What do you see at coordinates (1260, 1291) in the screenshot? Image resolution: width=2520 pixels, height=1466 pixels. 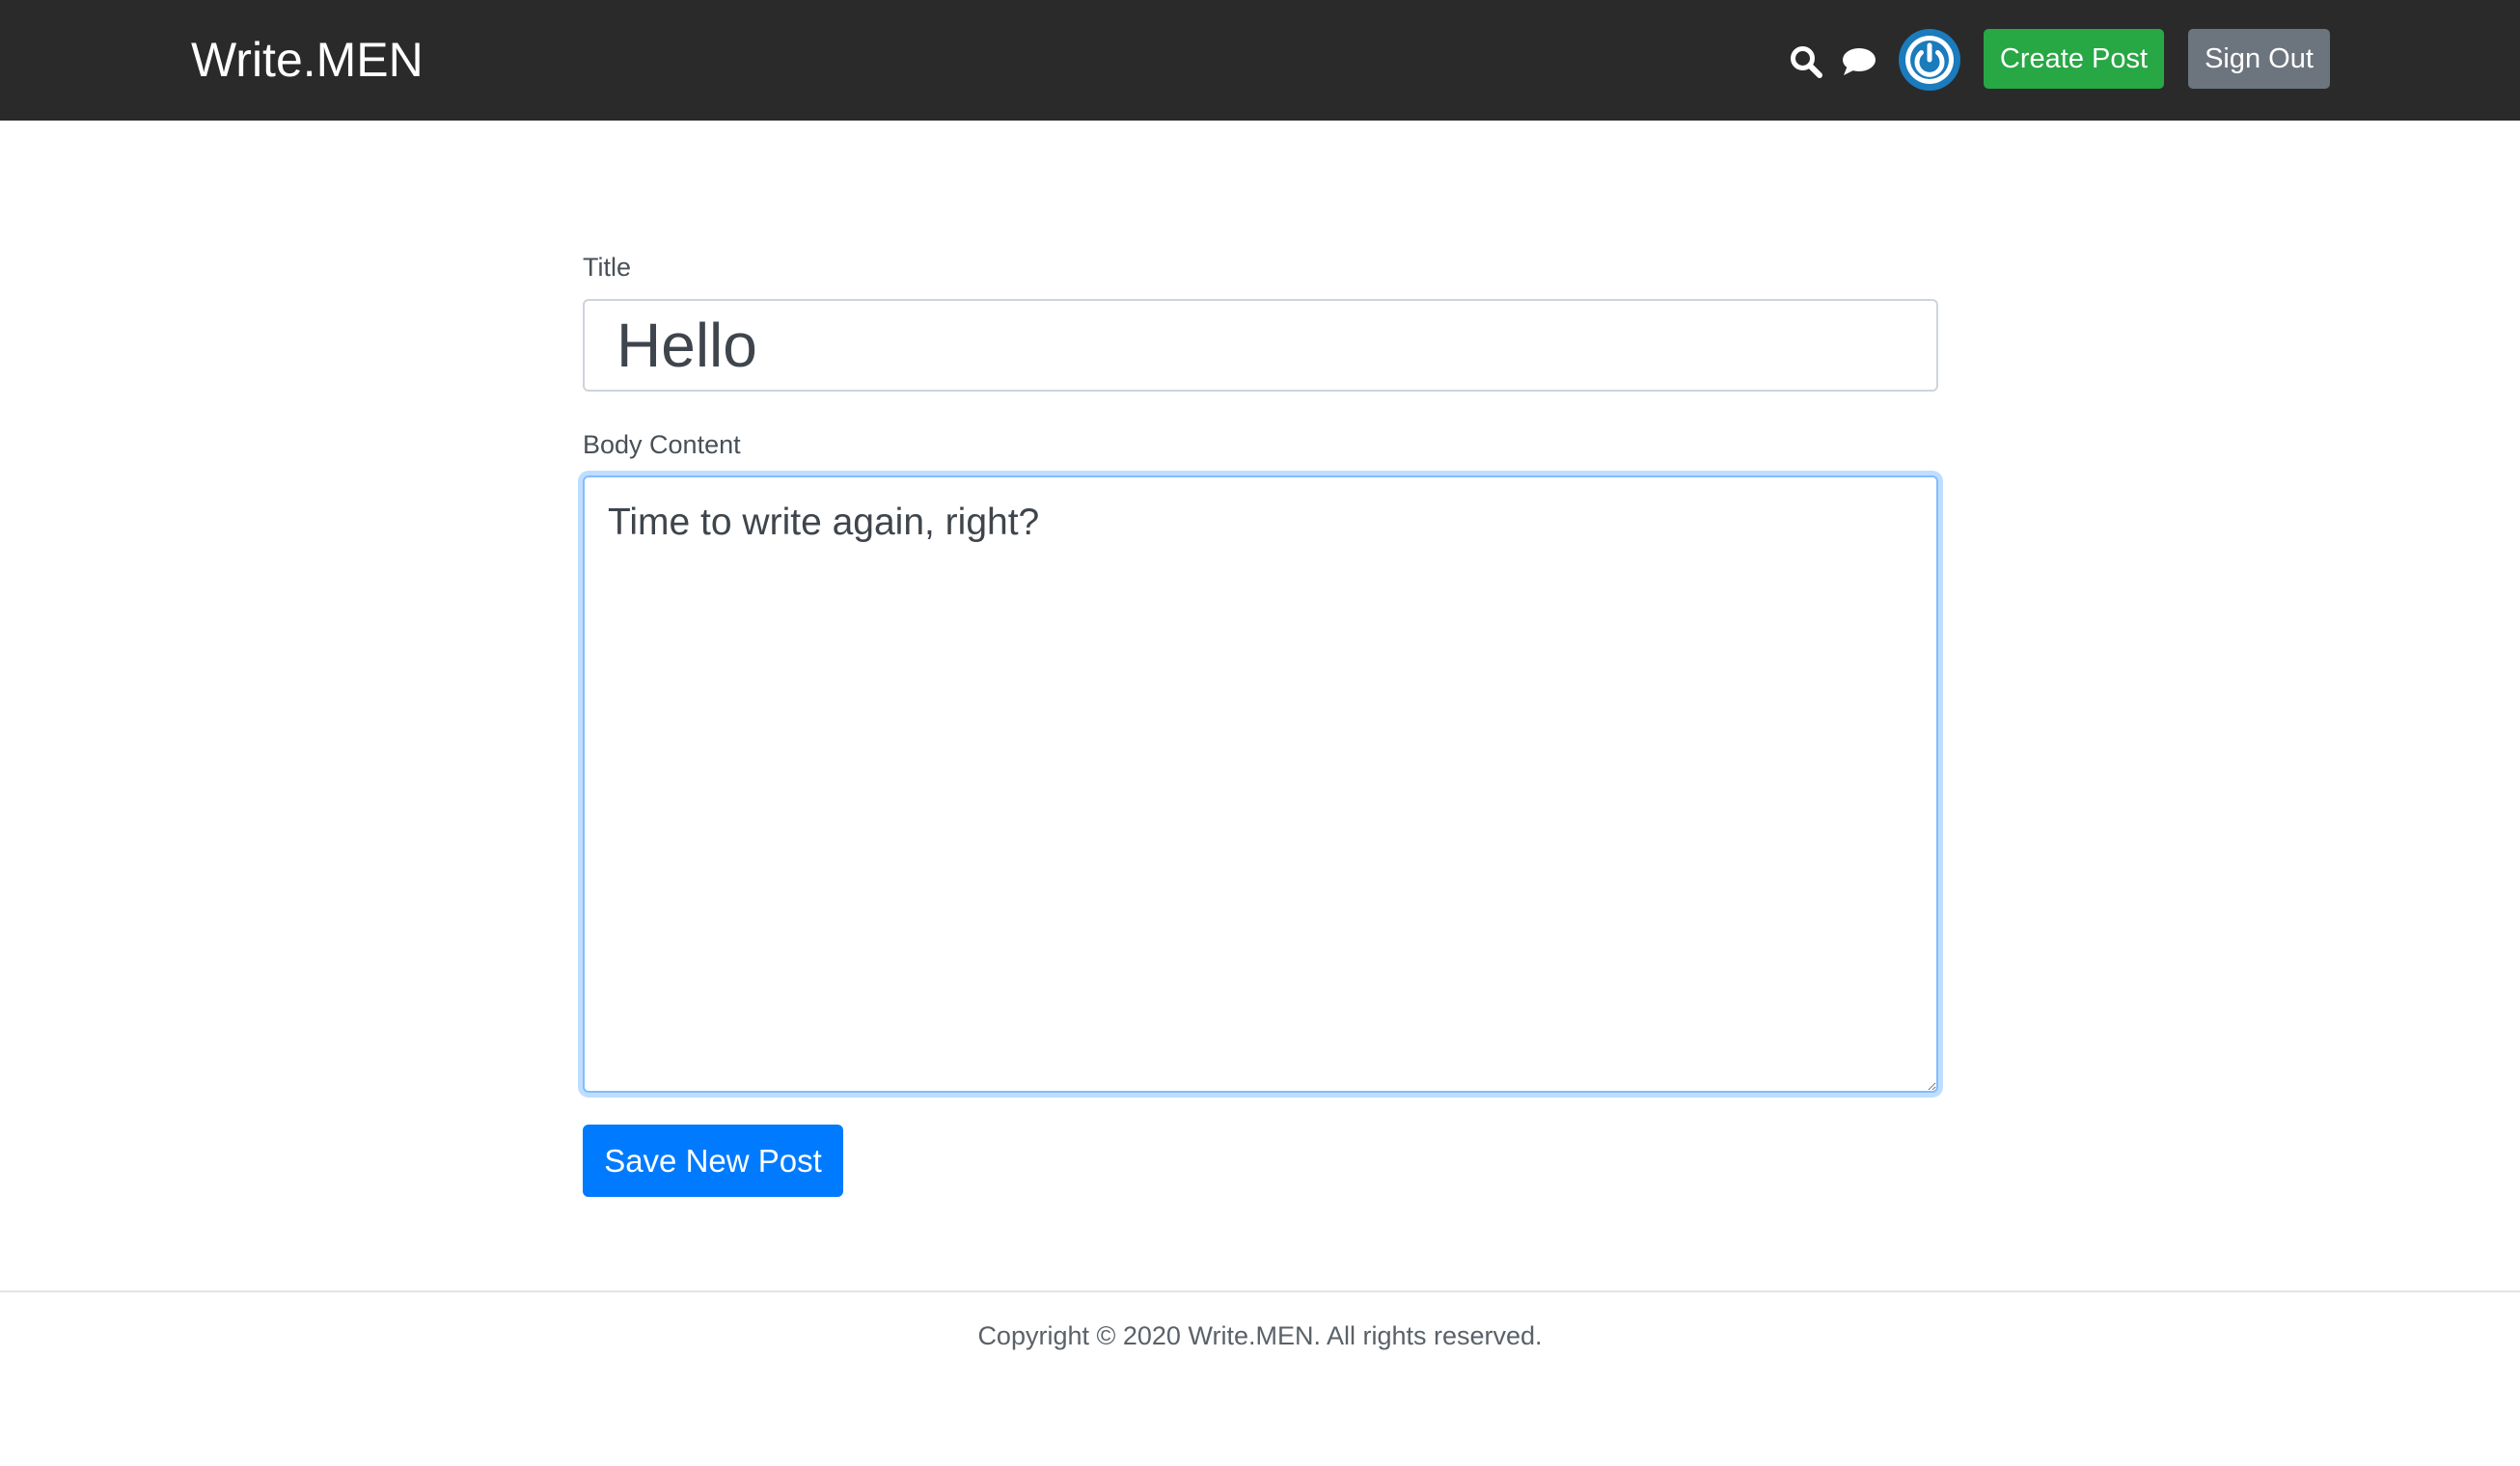 I see `footer-divider` at bounding box center [1260, 1291].